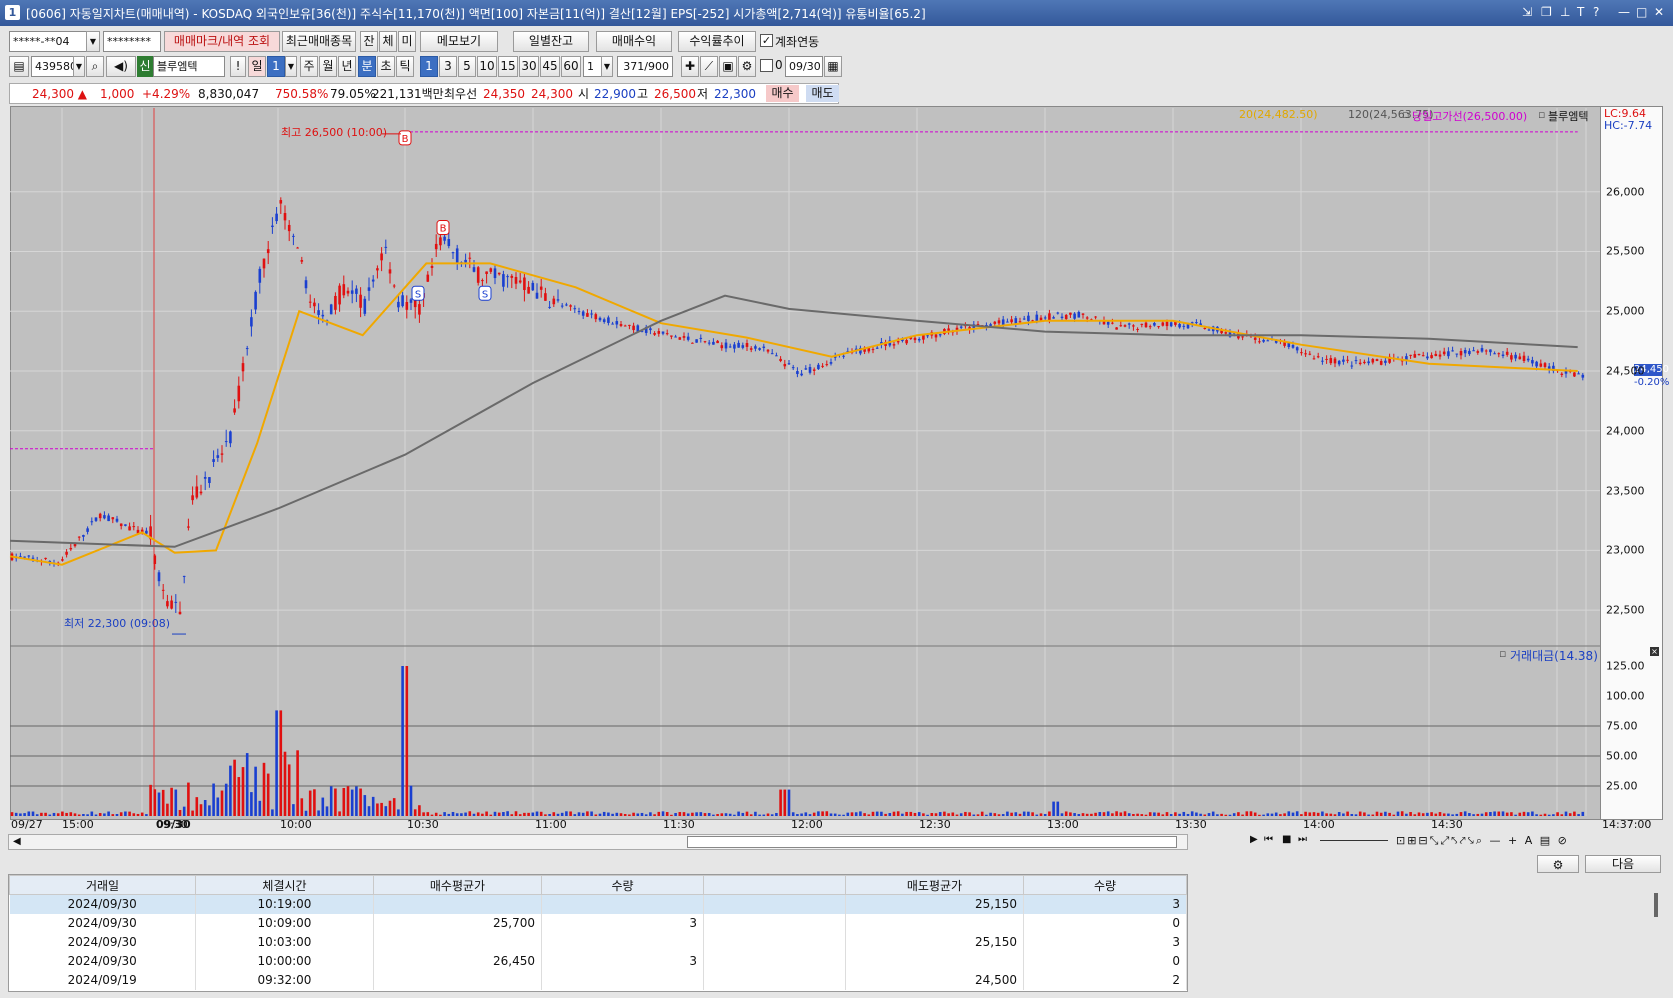 This screenshot has width=1673, height=998. I want to click on col-trade-date: 거래일, so click(102, 885).